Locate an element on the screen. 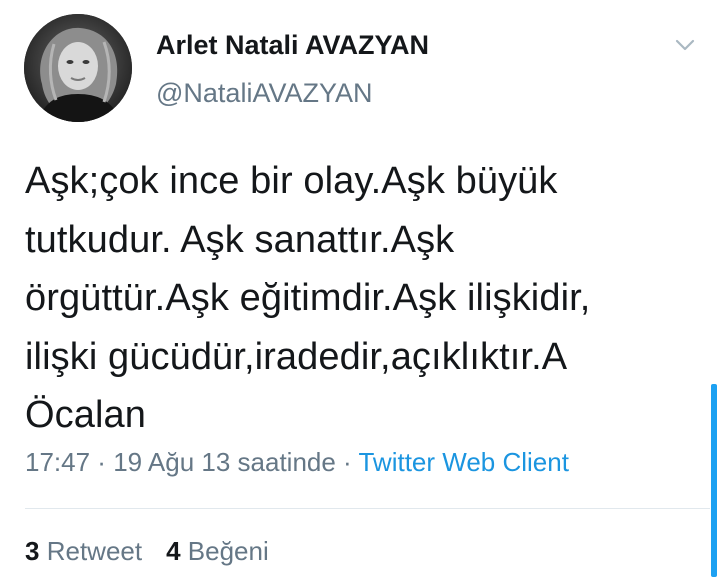 The image size is (720, 577). likes-stat: 4 Beğeni is located at coordinates (217, 551).